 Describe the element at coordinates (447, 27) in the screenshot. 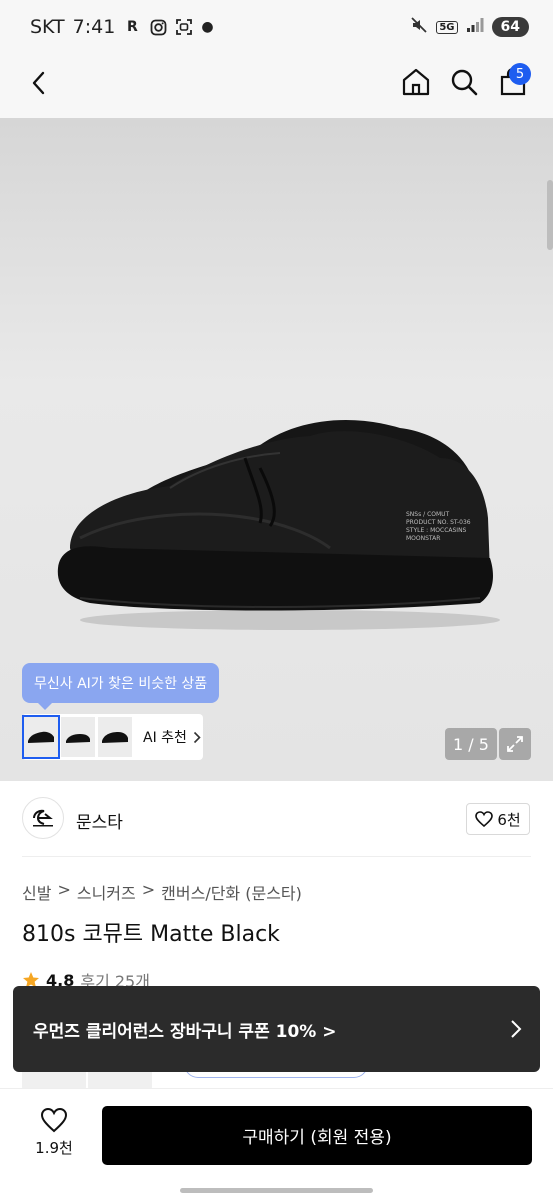

I see `network-label: 5G` at that location.